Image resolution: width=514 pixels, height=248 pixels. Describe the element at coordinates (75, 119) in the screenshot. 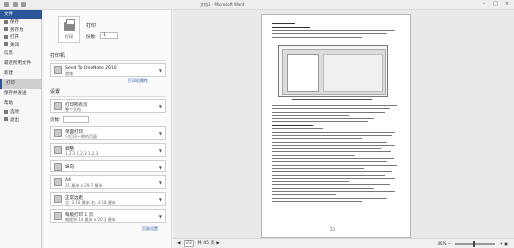

I see `pages-input` at that location.